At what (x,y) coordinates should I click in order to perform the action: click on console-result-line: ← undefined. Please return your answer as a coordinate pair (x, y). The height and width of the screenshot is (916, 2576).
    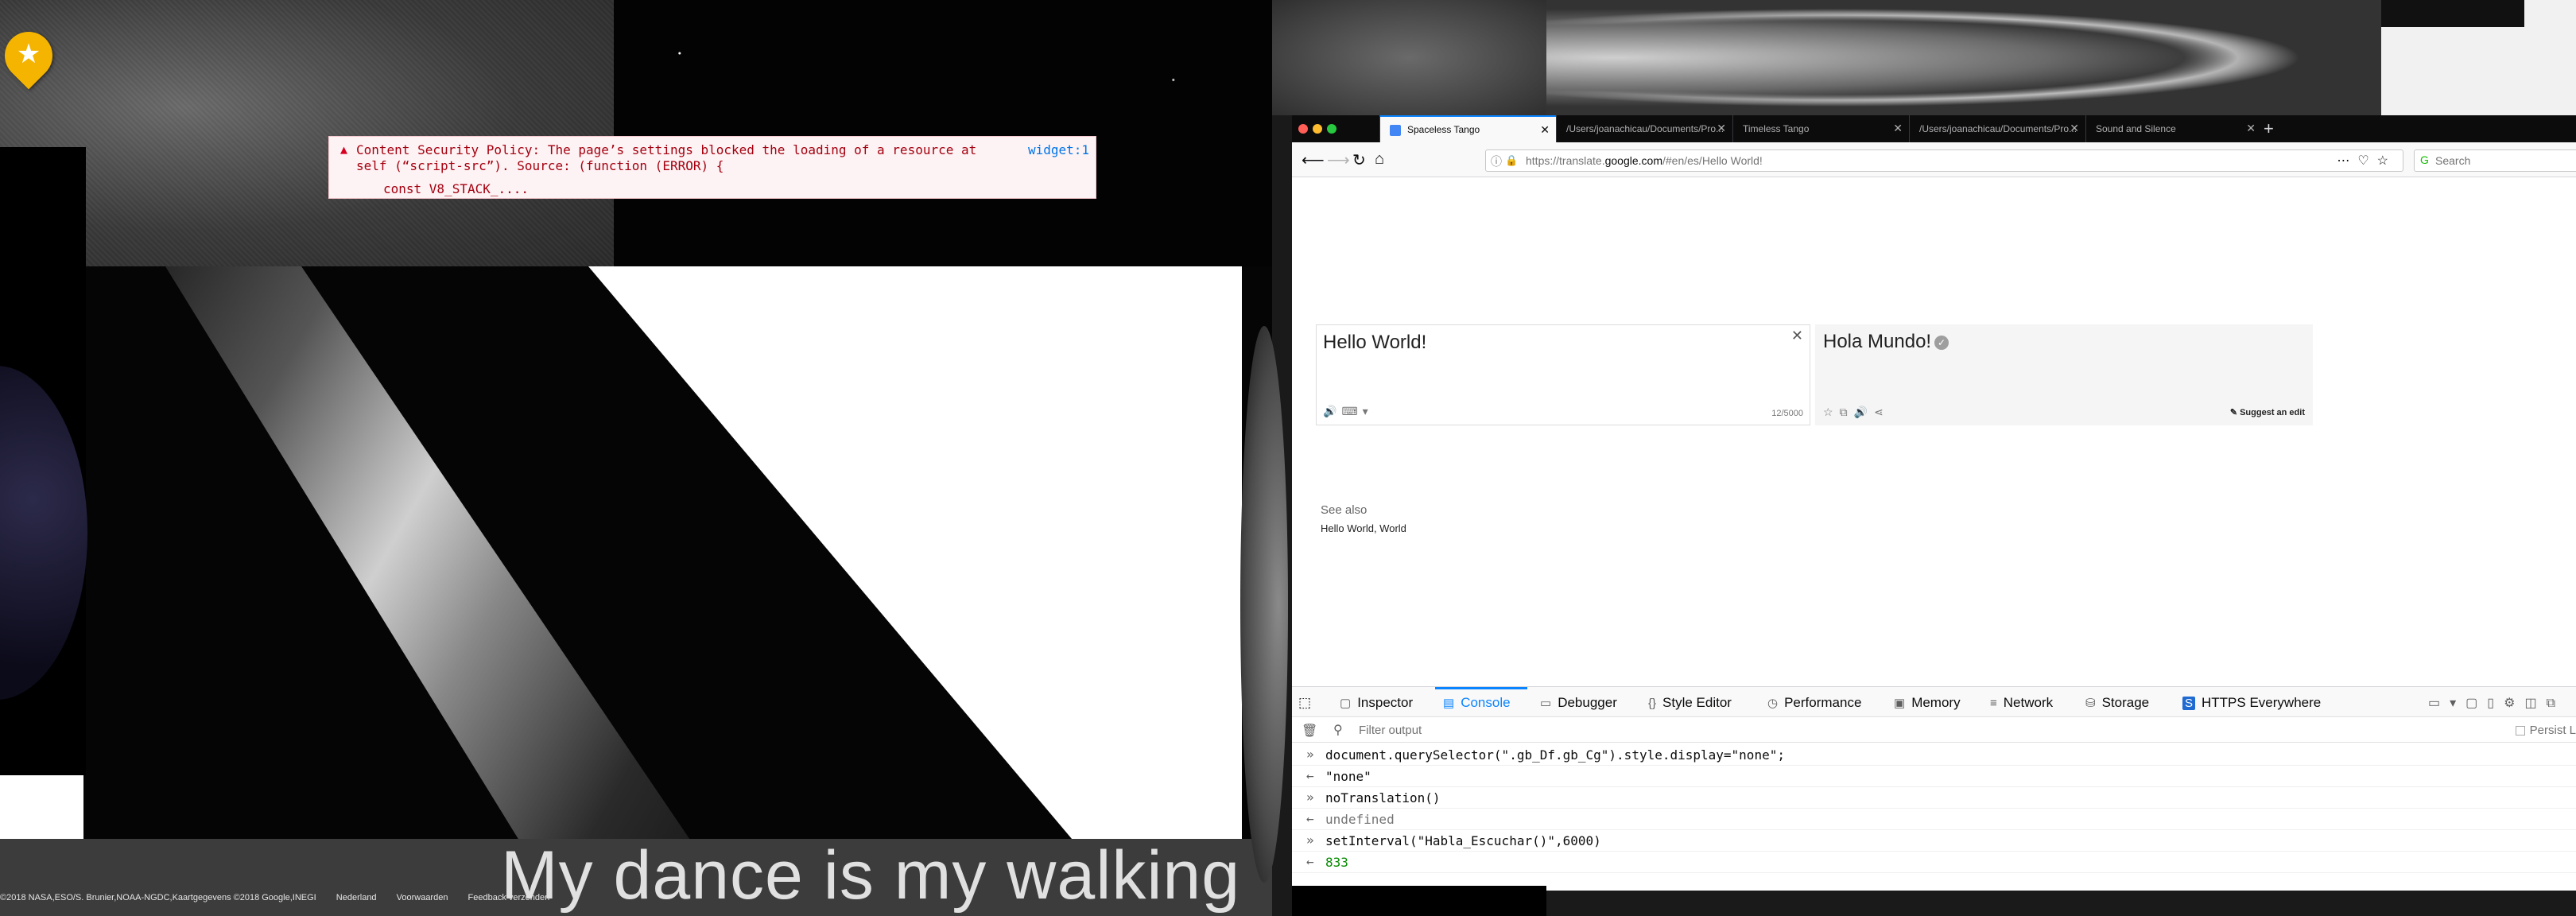
    Looking at the image, I should click on (1934, 819).